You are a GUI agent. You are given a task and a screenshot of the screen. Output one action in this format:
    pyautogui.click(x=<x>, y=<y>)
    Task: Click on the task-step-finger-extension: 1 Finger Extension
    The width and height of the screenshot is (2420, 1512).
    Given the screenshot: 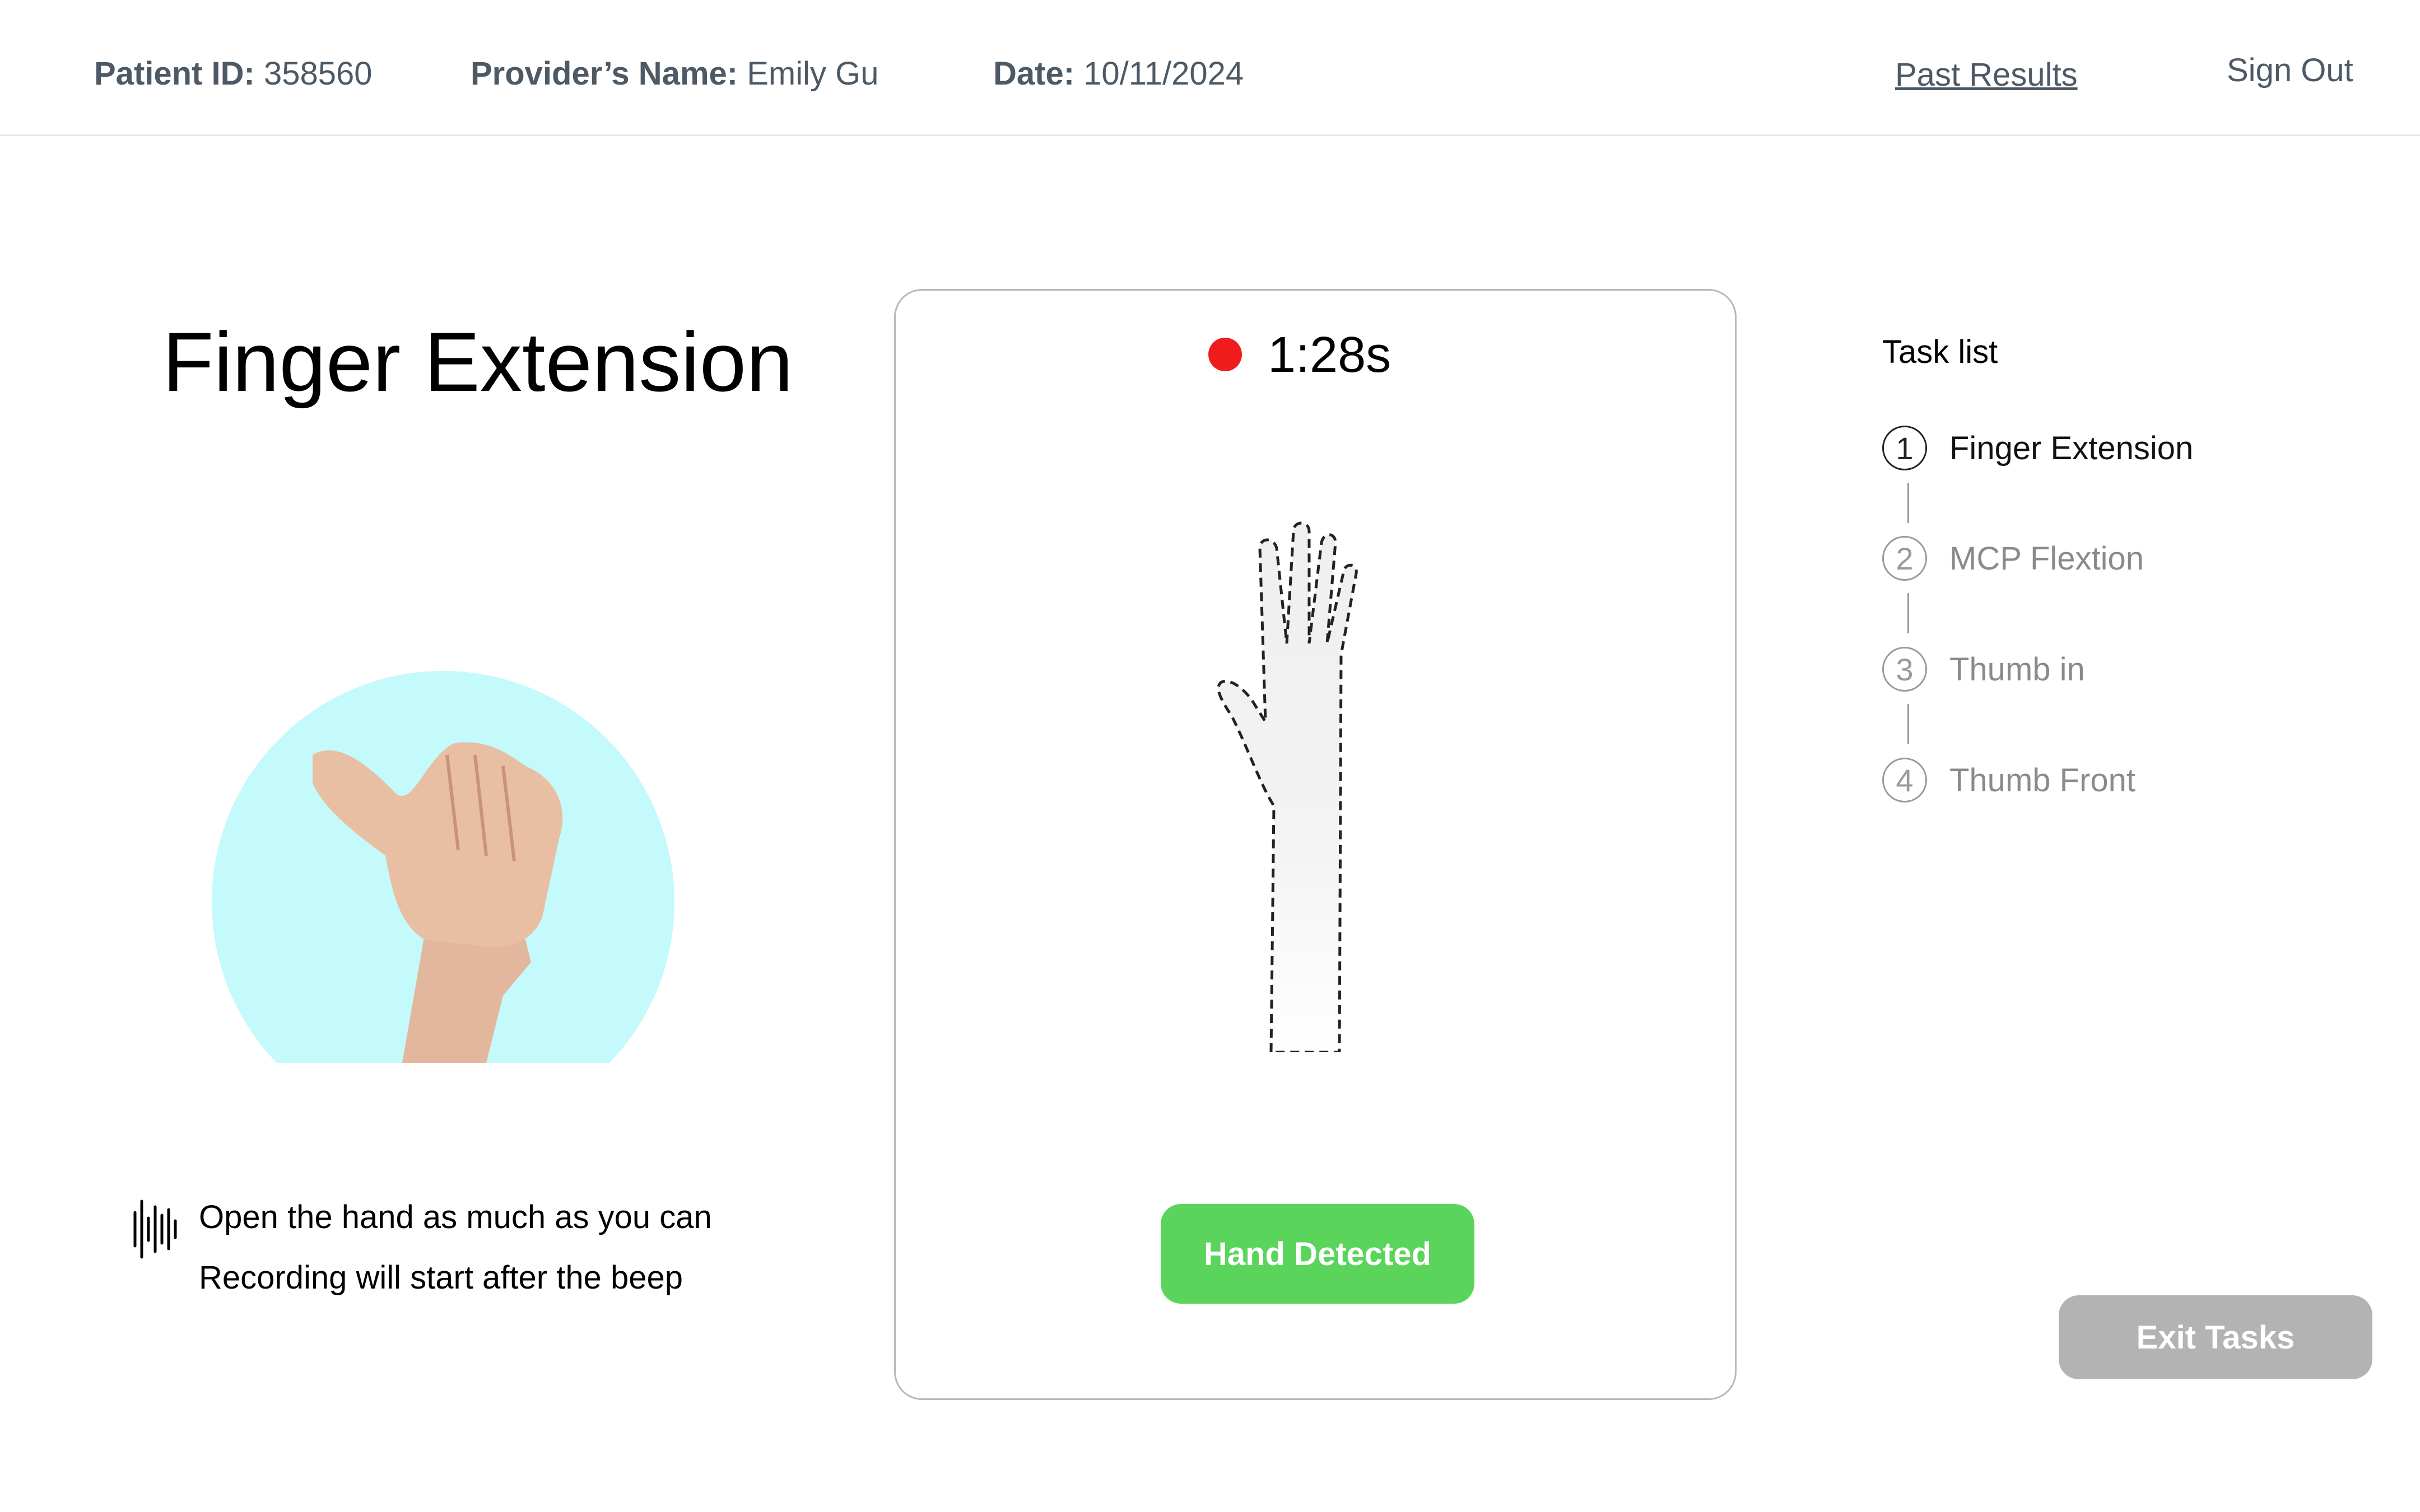 What is the action you would take?
    pyautogui.click(x=2038, y=448)
    